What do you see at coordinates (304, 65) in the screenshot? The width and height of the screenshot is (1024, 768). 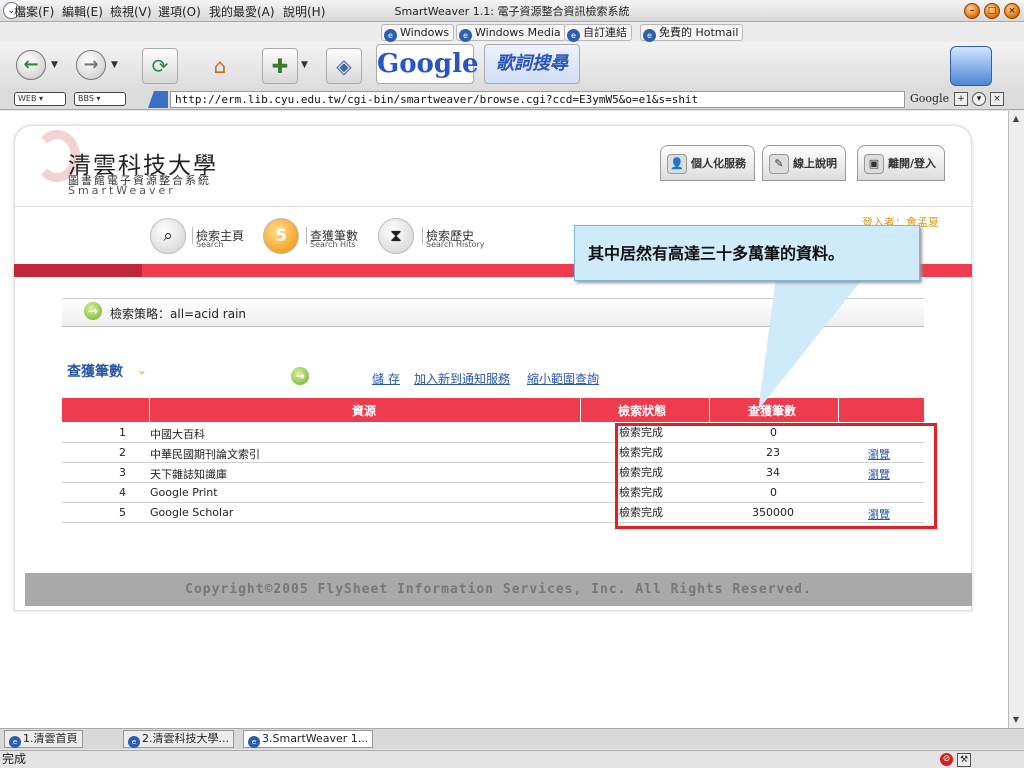 I see `bookmarks-dropdown-icon: ▼` at bounding box center [304, 65].